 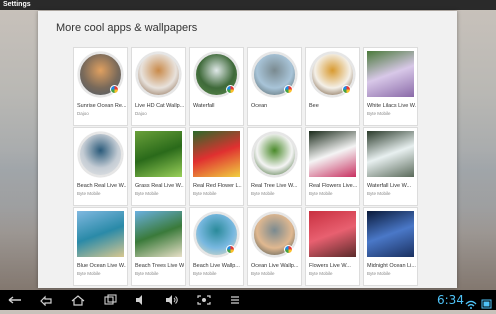 I want to click on app-card: Ocean Live Wallp... Byte Mobile, so click(x=274, y=246).